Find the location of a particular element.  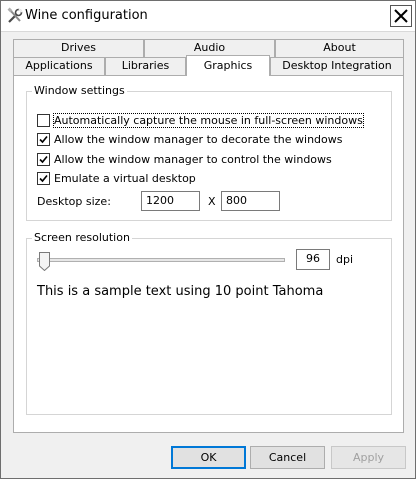

ok-button: OK is located at coordinates (208, 457).